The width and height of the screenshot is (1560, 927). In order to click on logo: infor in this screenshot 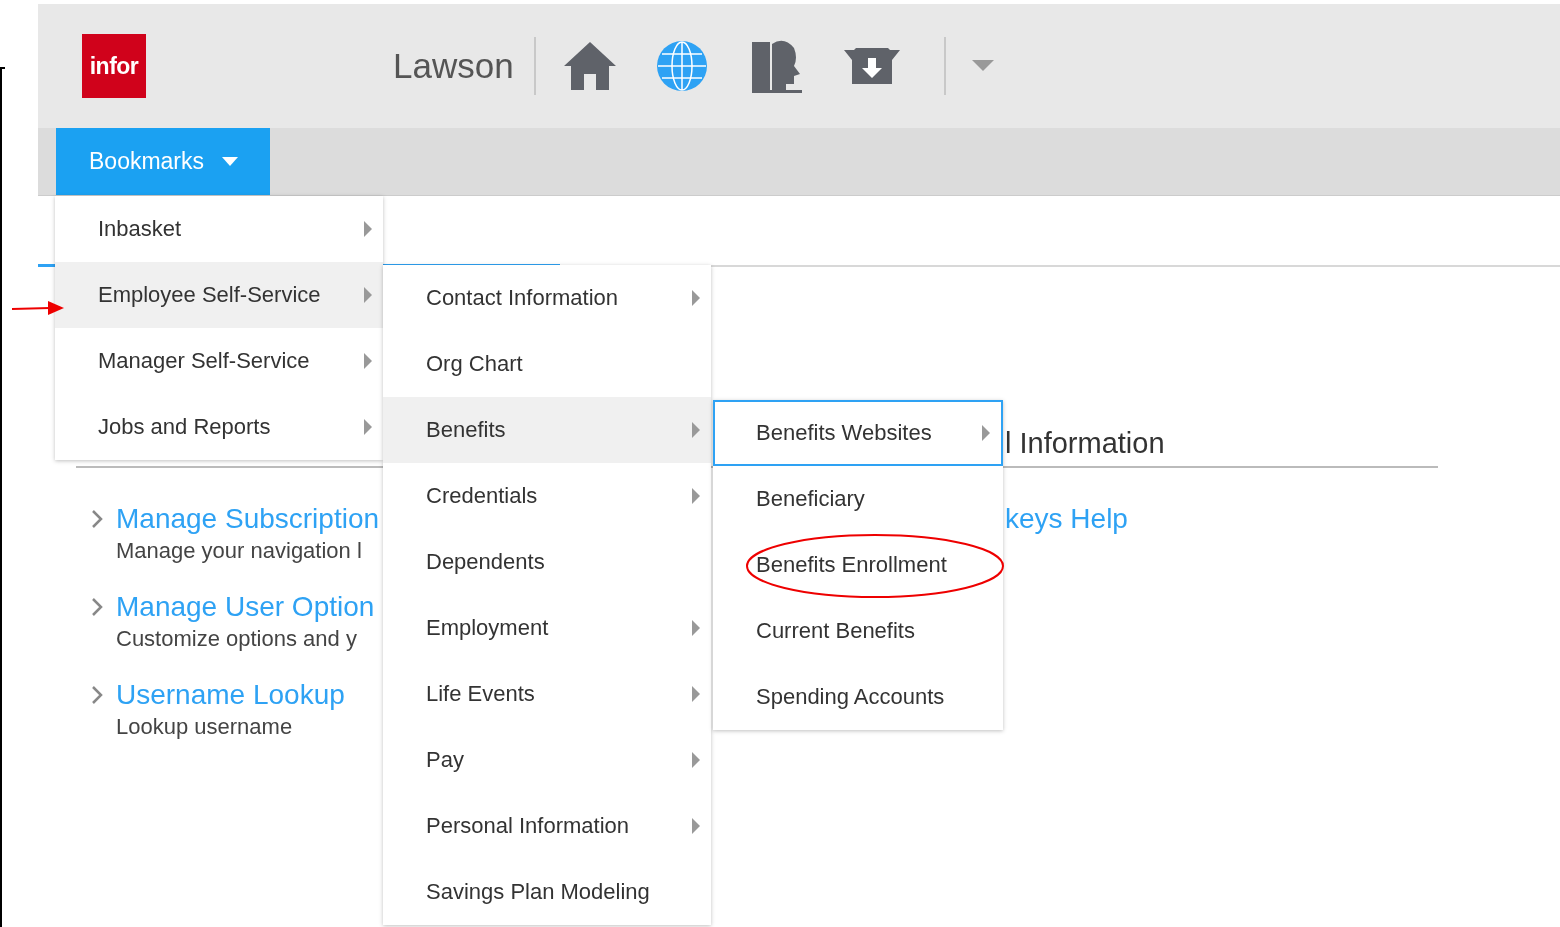, I will do `click(114, 66)`.